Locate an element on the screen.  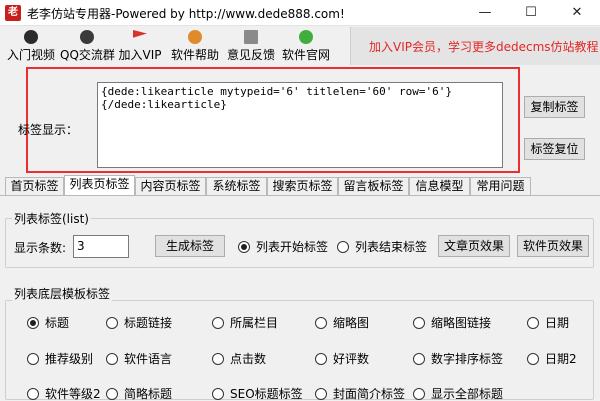
option-thumbnail-link-label: 缩略图链接 is located at coordinates (461, 323).